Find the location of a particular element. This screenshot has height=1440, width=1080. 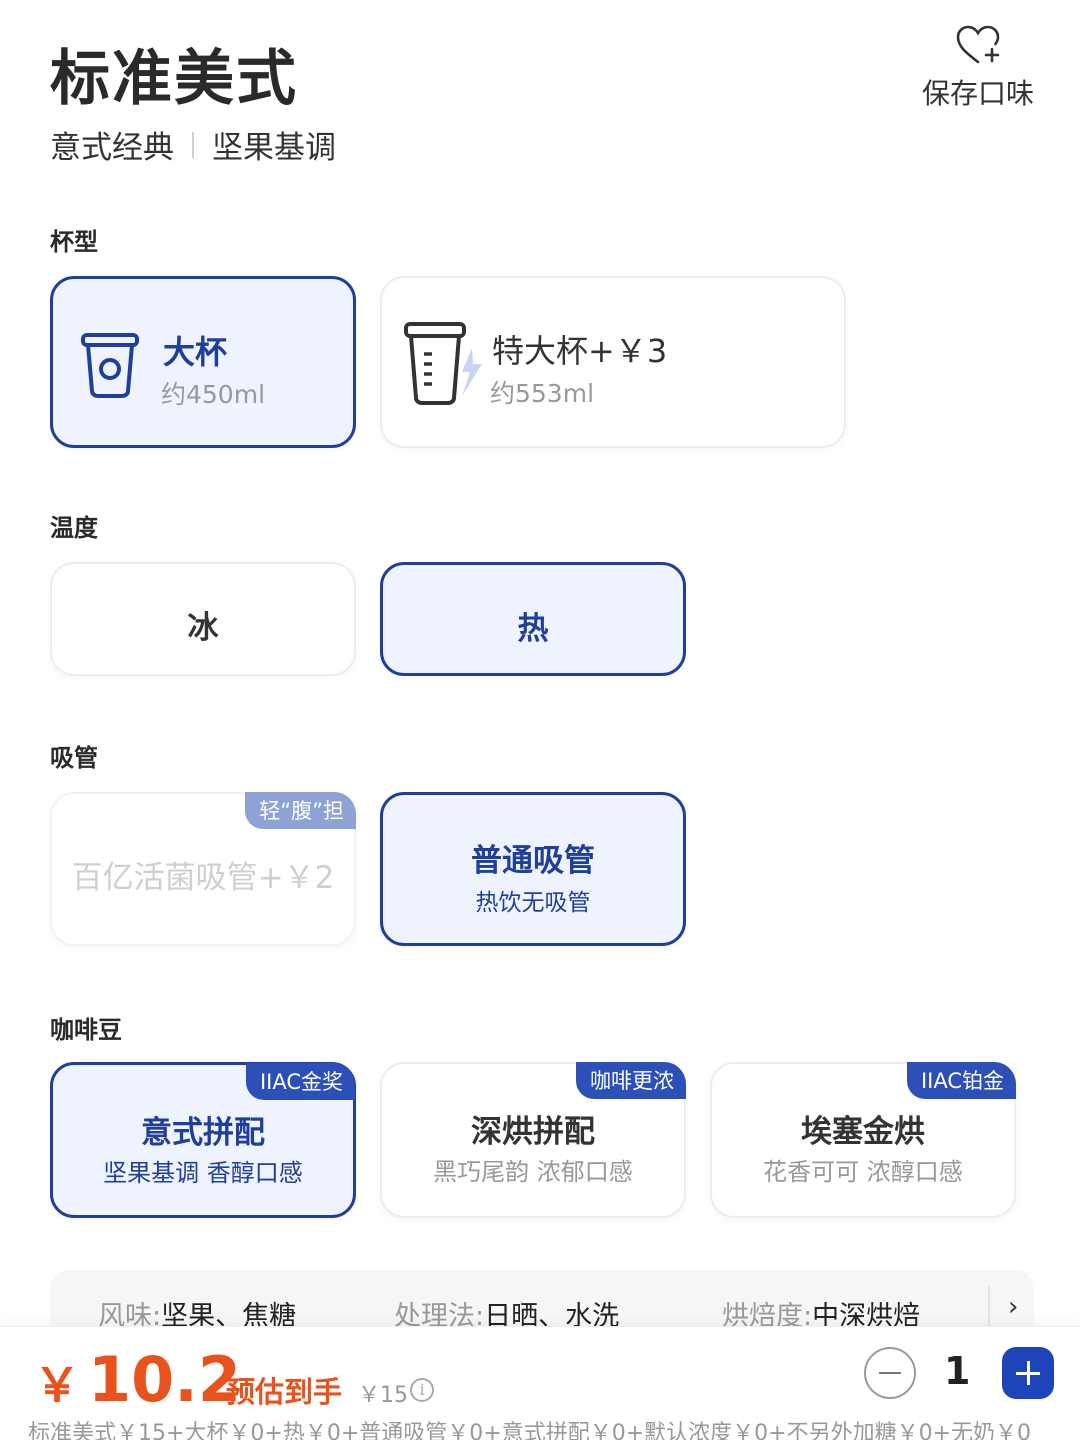

temperature-option-hot: 热 is located at coordinates (533, 619).